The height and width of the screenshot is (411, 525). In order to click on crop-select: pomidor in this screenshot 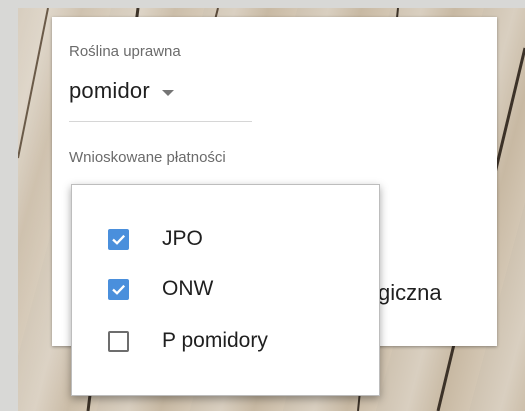, I will do `click(121, 91)`.